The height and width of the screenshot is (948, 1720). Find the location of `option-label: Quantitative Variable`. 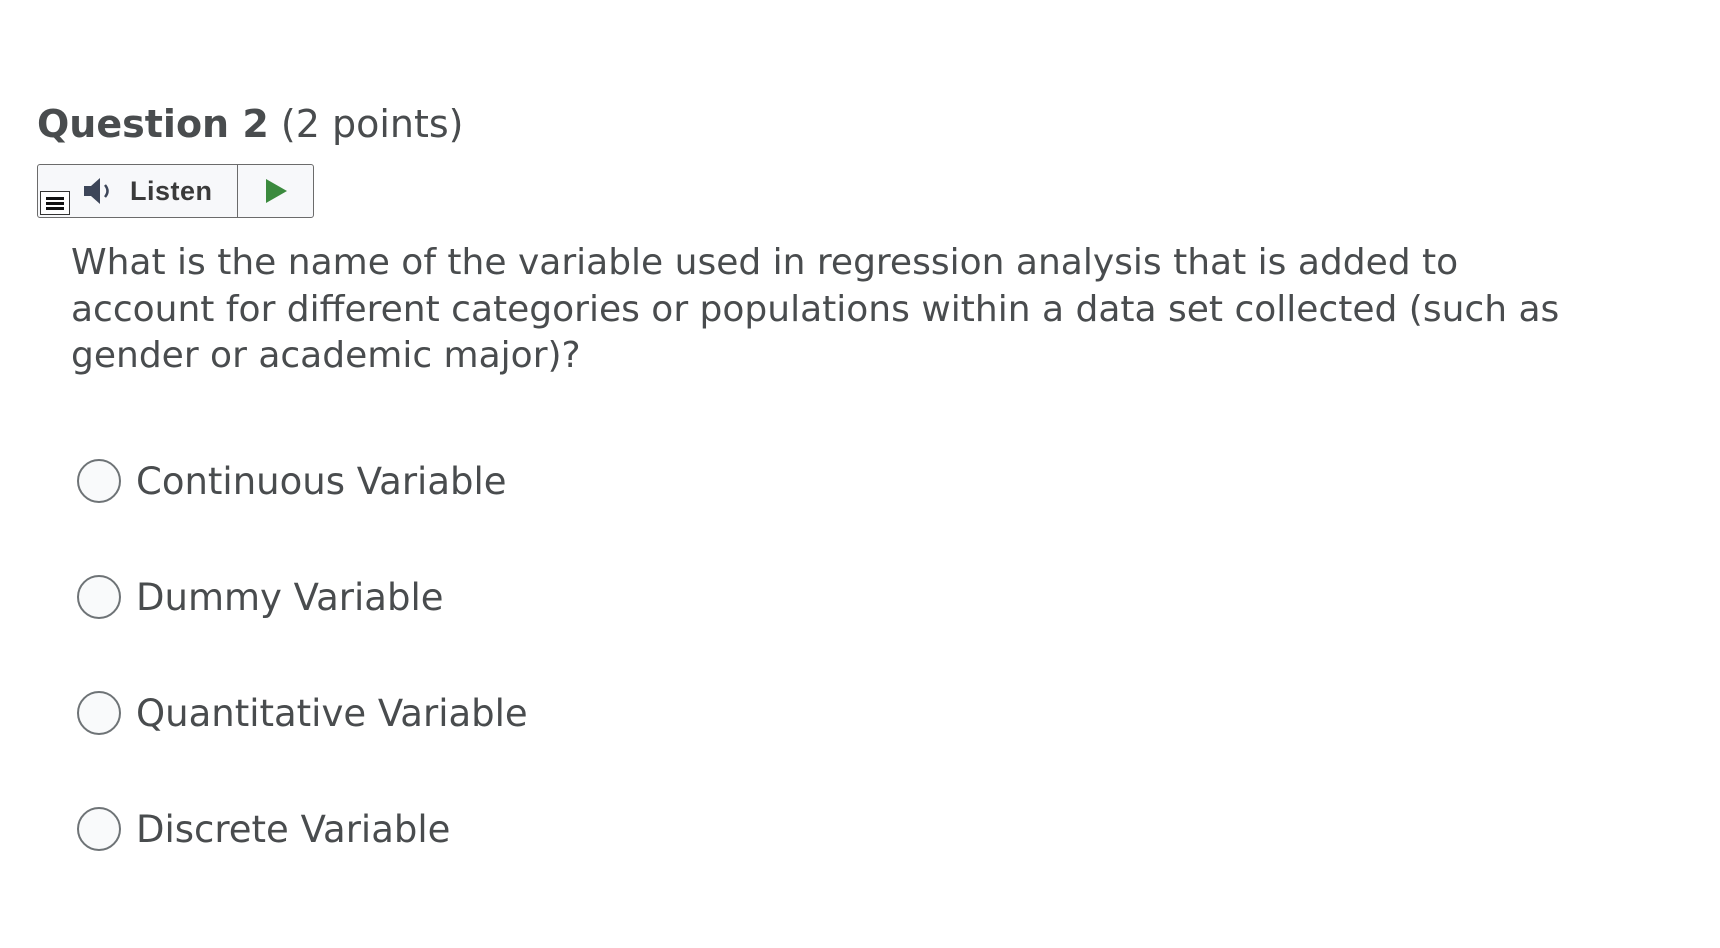

option-label: Quantitative Variable is located at coordinates (332, 713).